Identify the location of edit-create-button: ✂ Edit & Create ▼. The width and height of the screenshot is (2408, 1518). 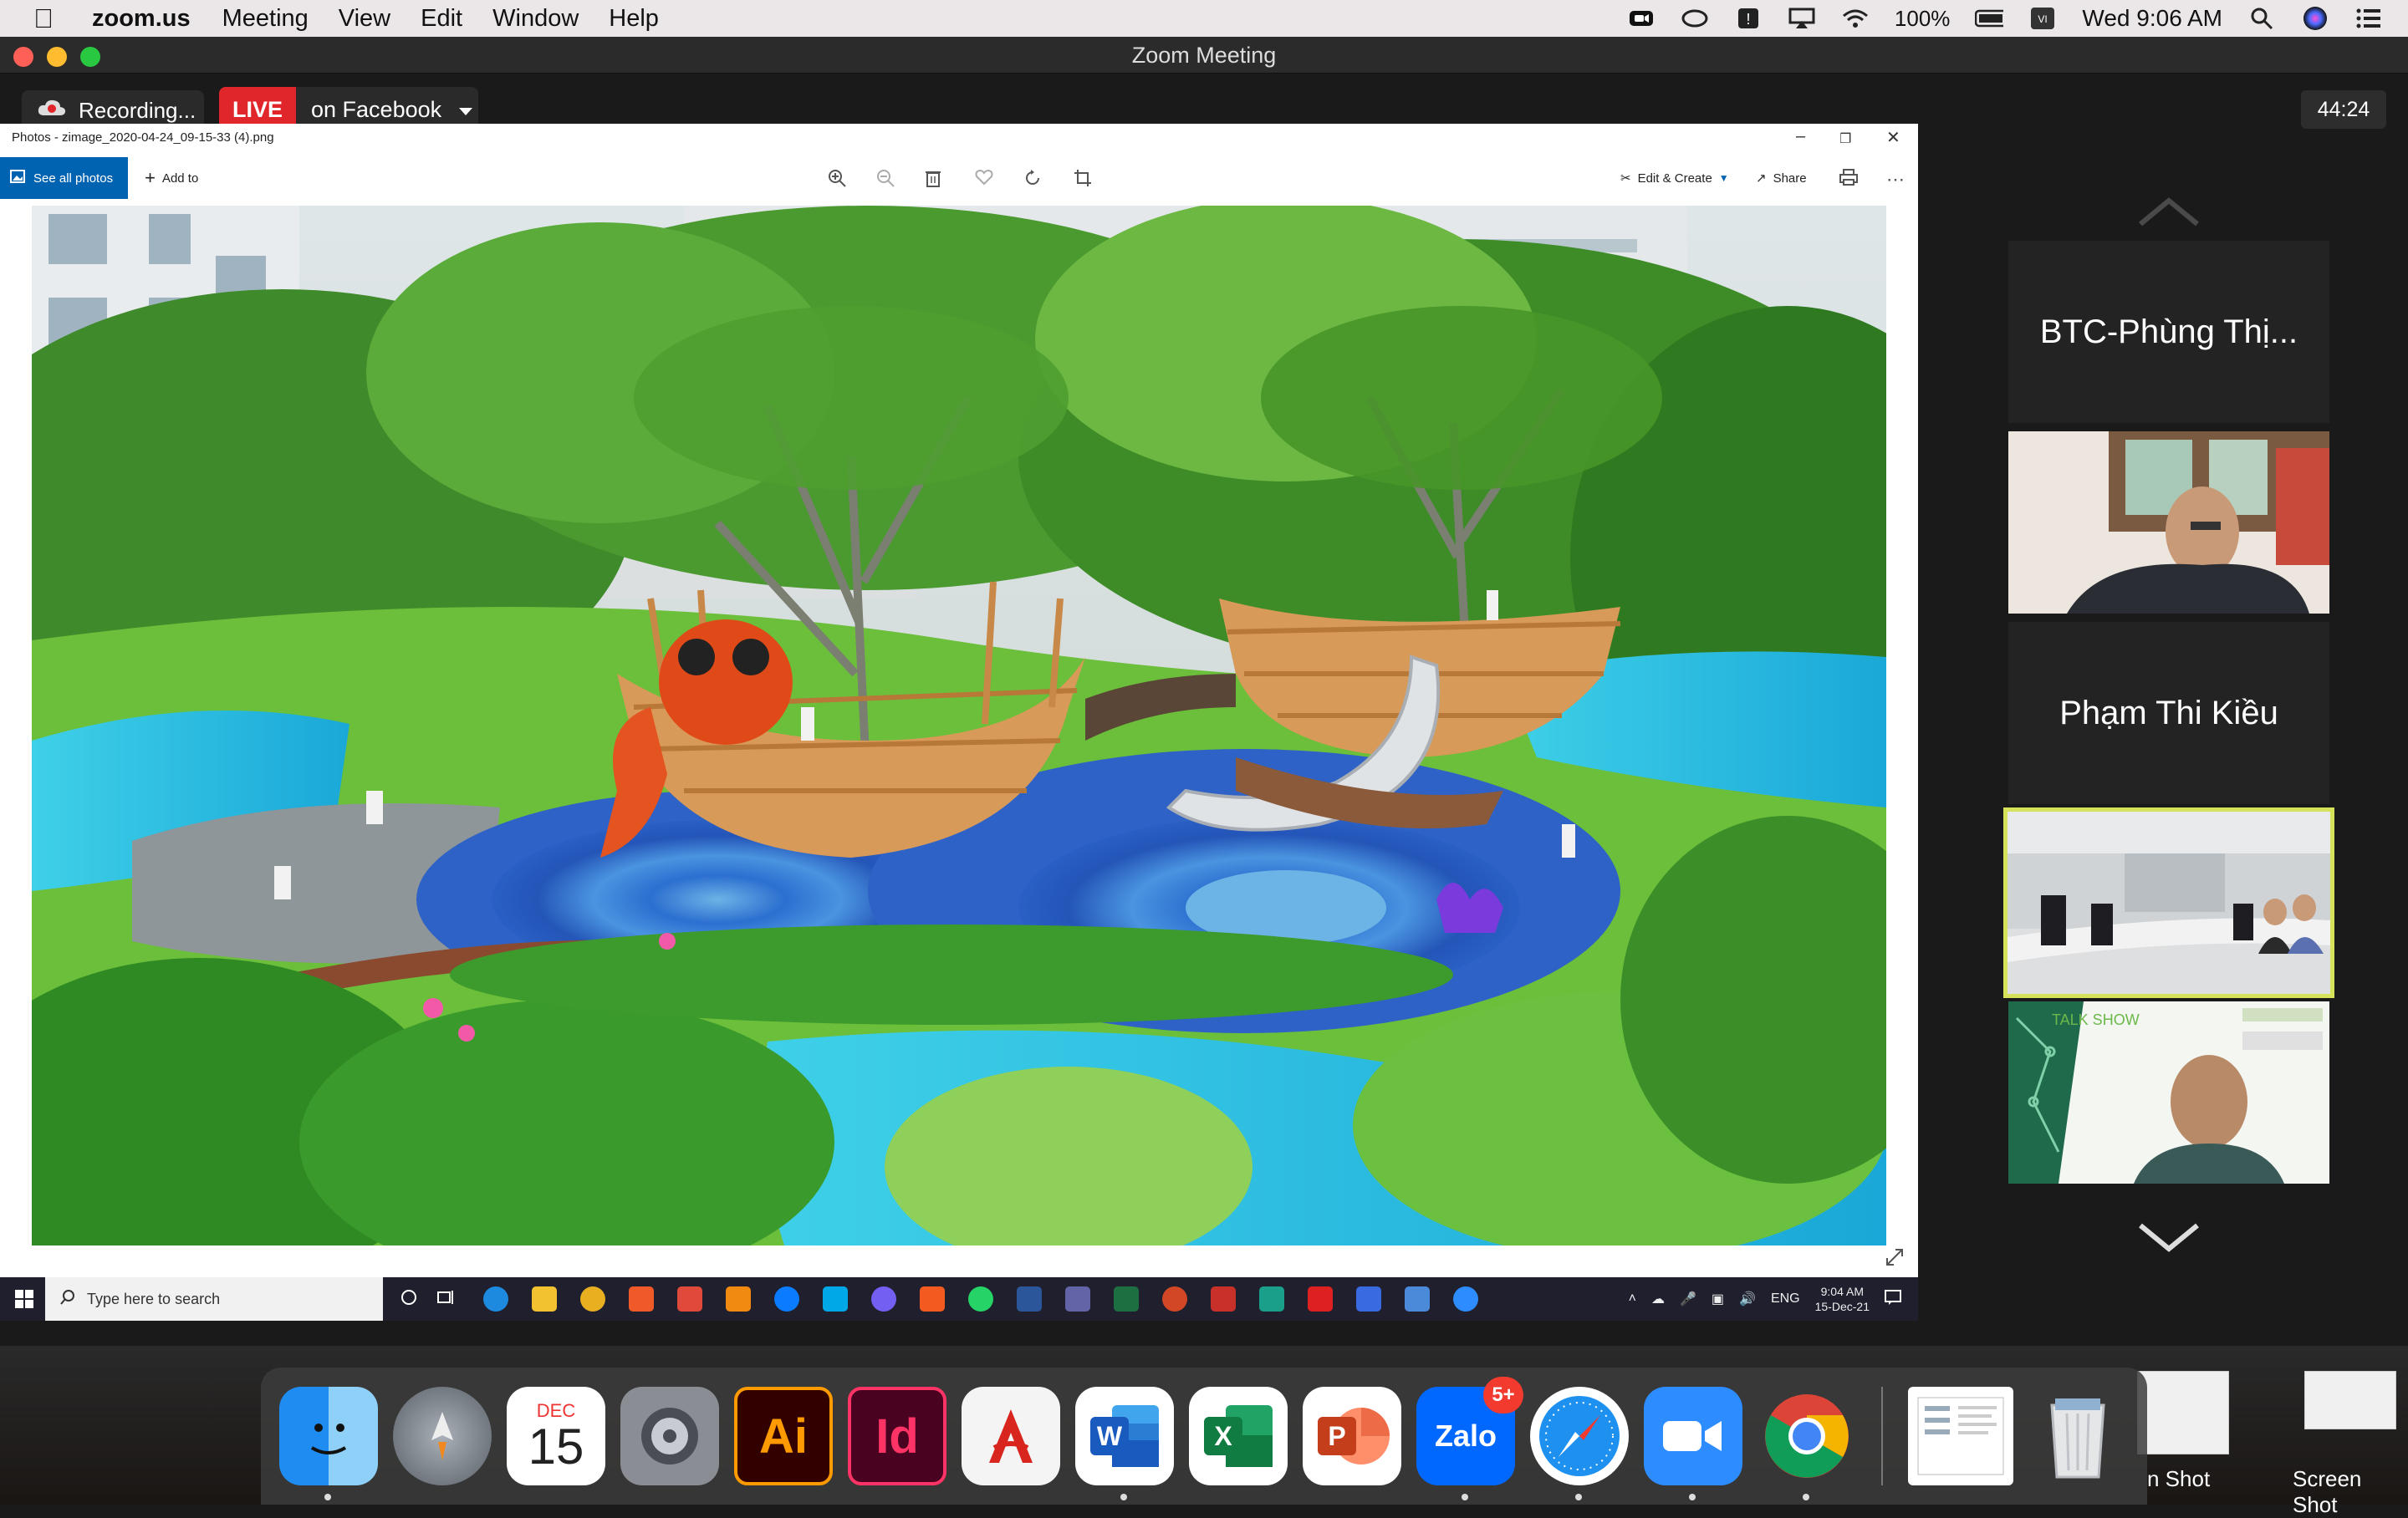
(1674, 178).